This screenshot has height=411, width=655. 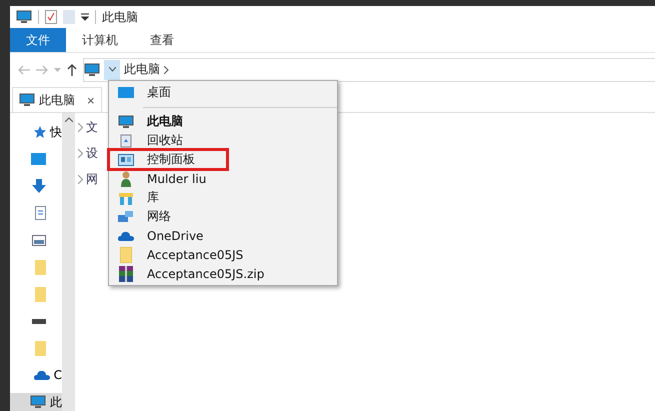 What do you see at coordinates (126, 178) in the screenshot?
I see `user-icon` at bounding box center [126, 178].